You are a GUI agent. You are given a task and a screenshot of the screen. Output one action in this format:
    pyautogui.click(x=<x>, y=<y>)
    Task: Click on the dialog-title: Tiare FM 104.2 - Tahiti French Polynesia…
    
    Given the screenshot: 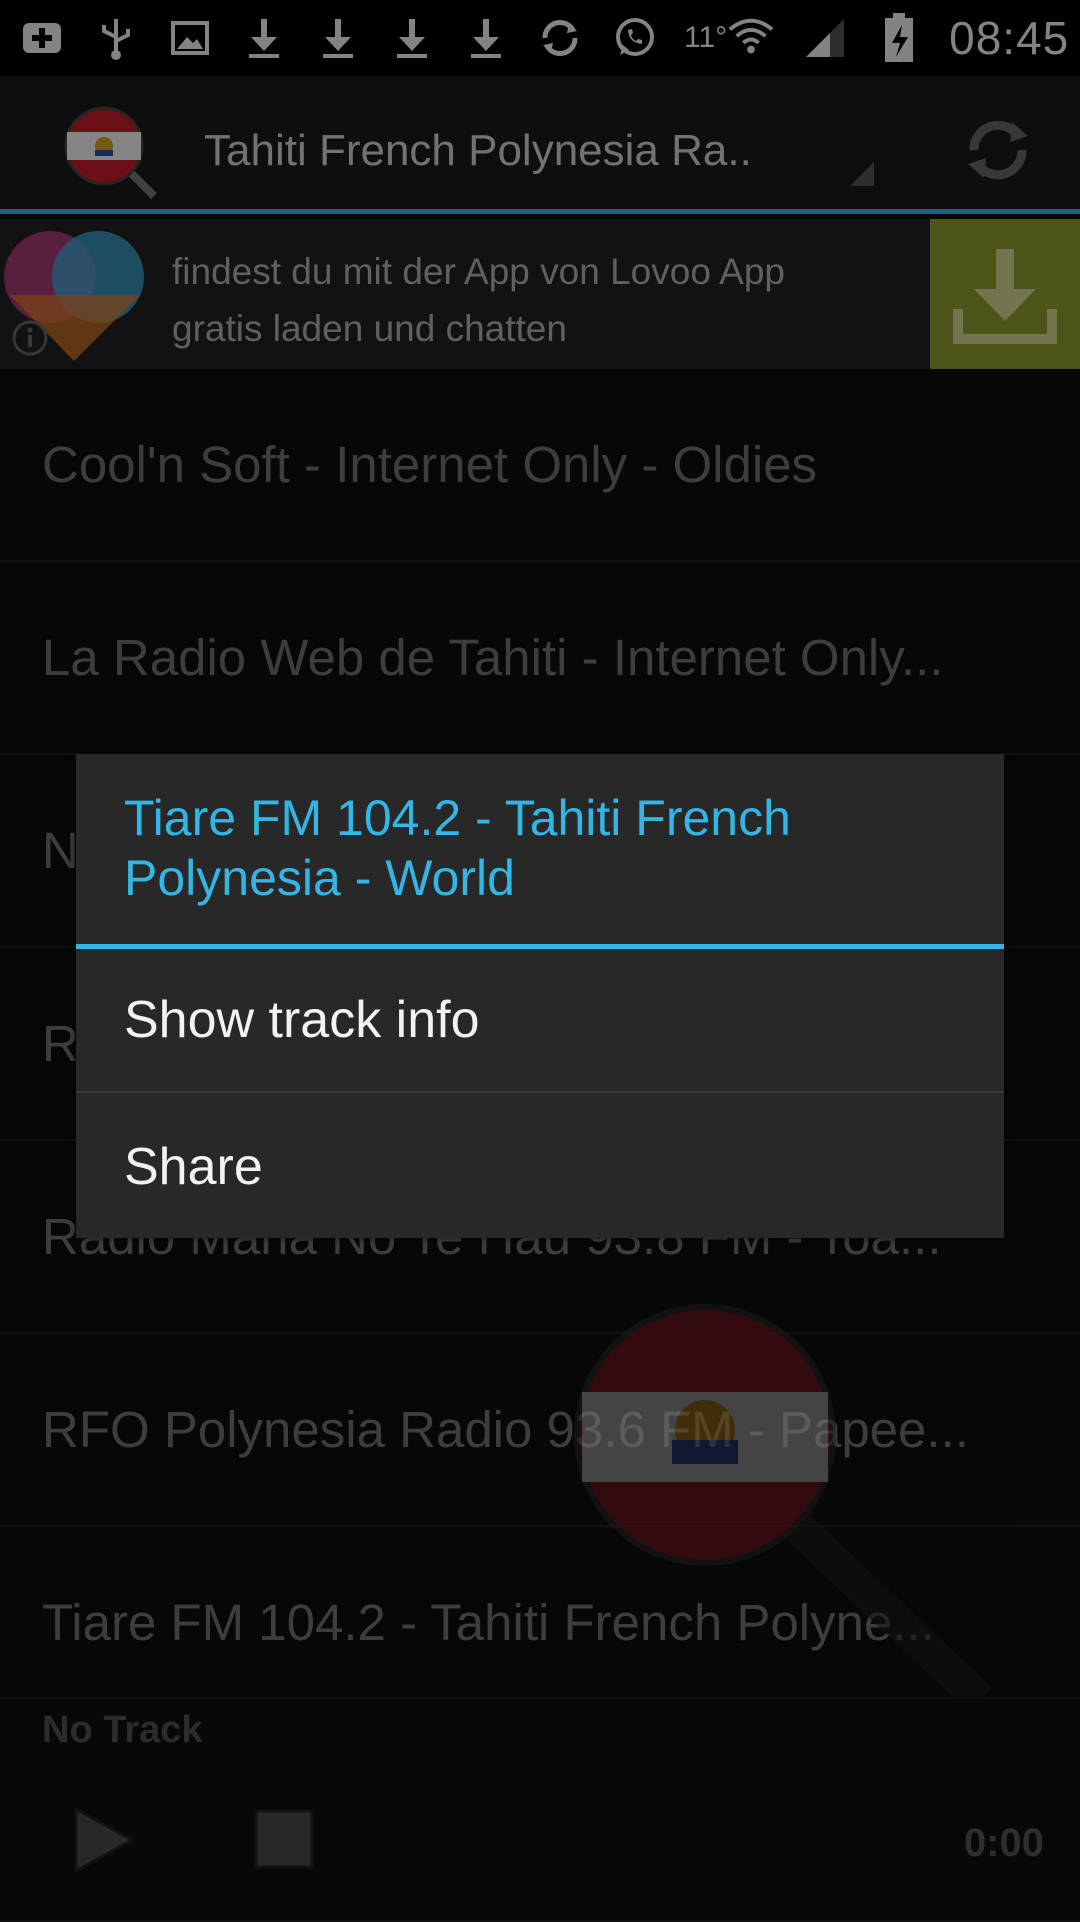 What is the action you would take?
    pyautogui.click(x=457, y=848)
    